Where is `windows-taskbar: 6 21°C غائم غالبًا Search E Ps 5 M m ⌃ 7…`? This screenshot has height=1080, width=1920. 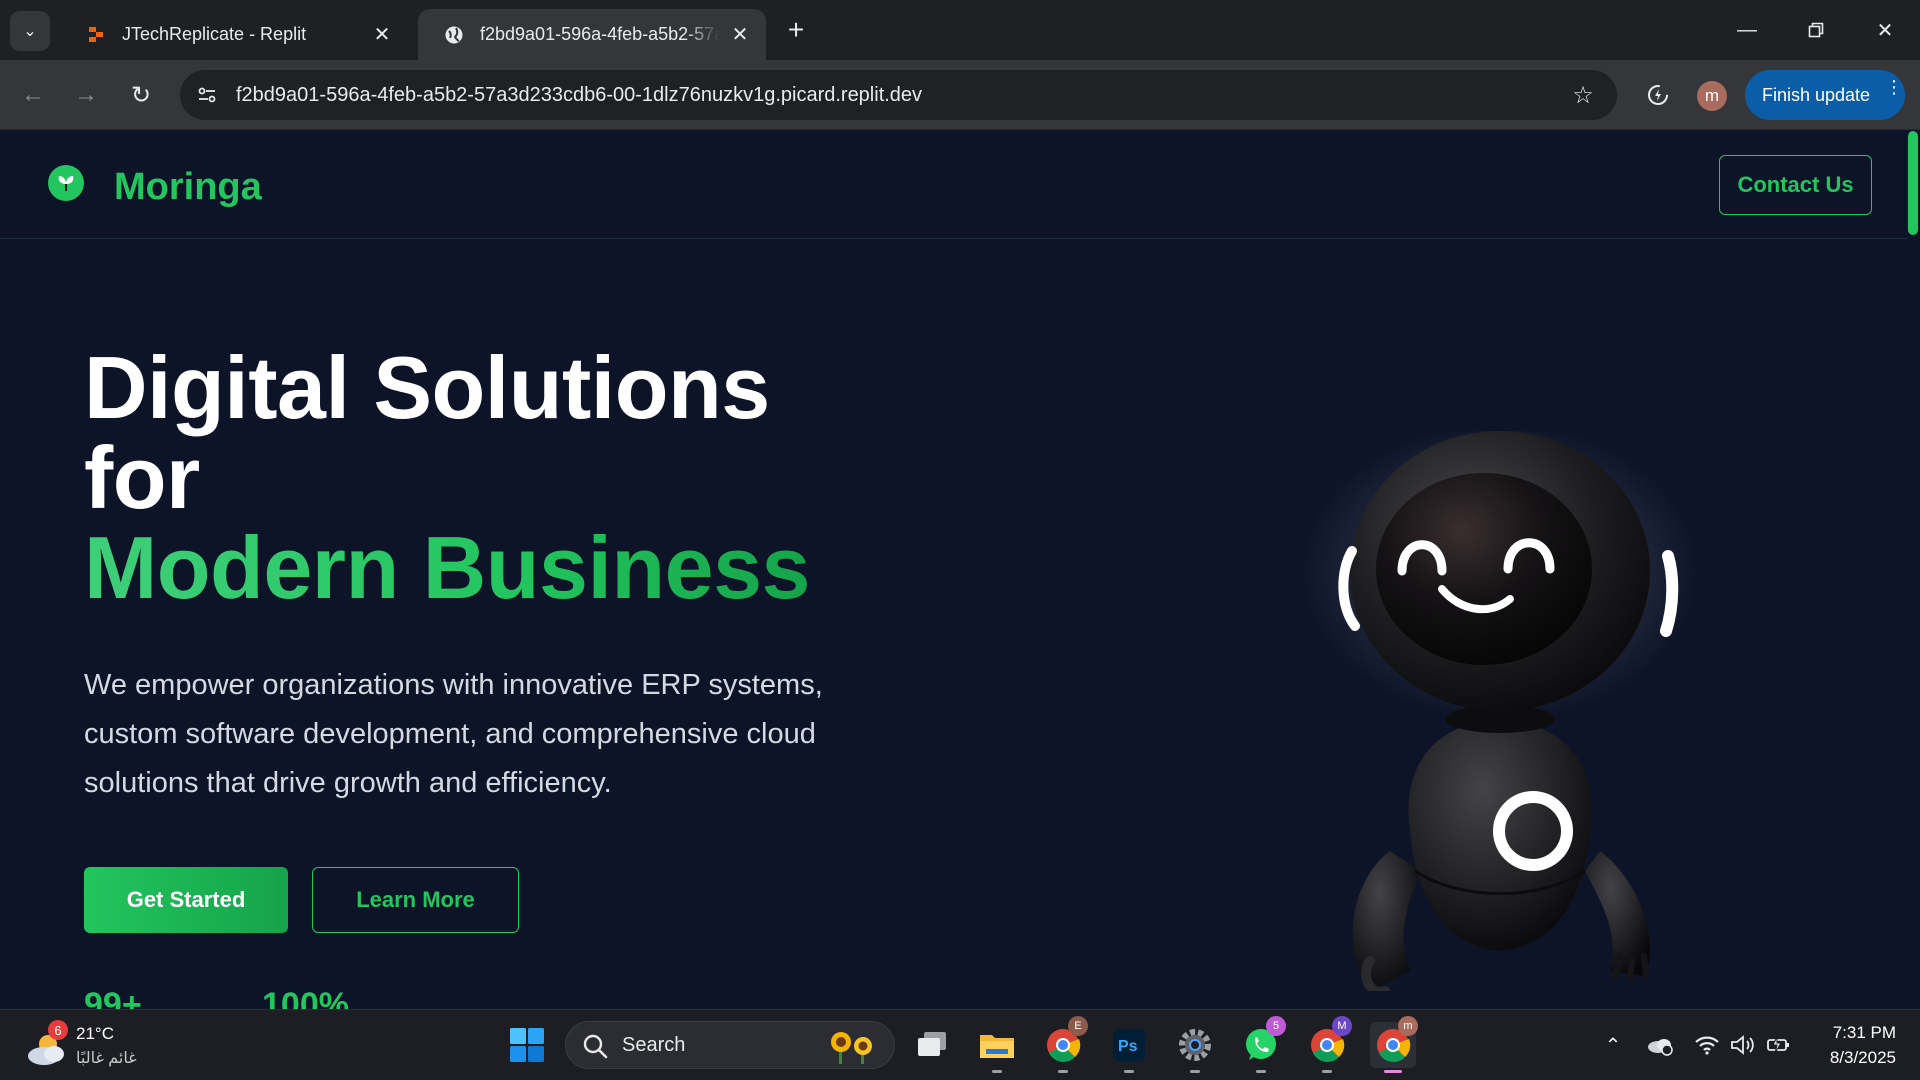
windows-taskbar: 6 21°C غائم غالبًا Search E Ps 5 M m ⌃ 7… is located at coordinates (960, 1044).